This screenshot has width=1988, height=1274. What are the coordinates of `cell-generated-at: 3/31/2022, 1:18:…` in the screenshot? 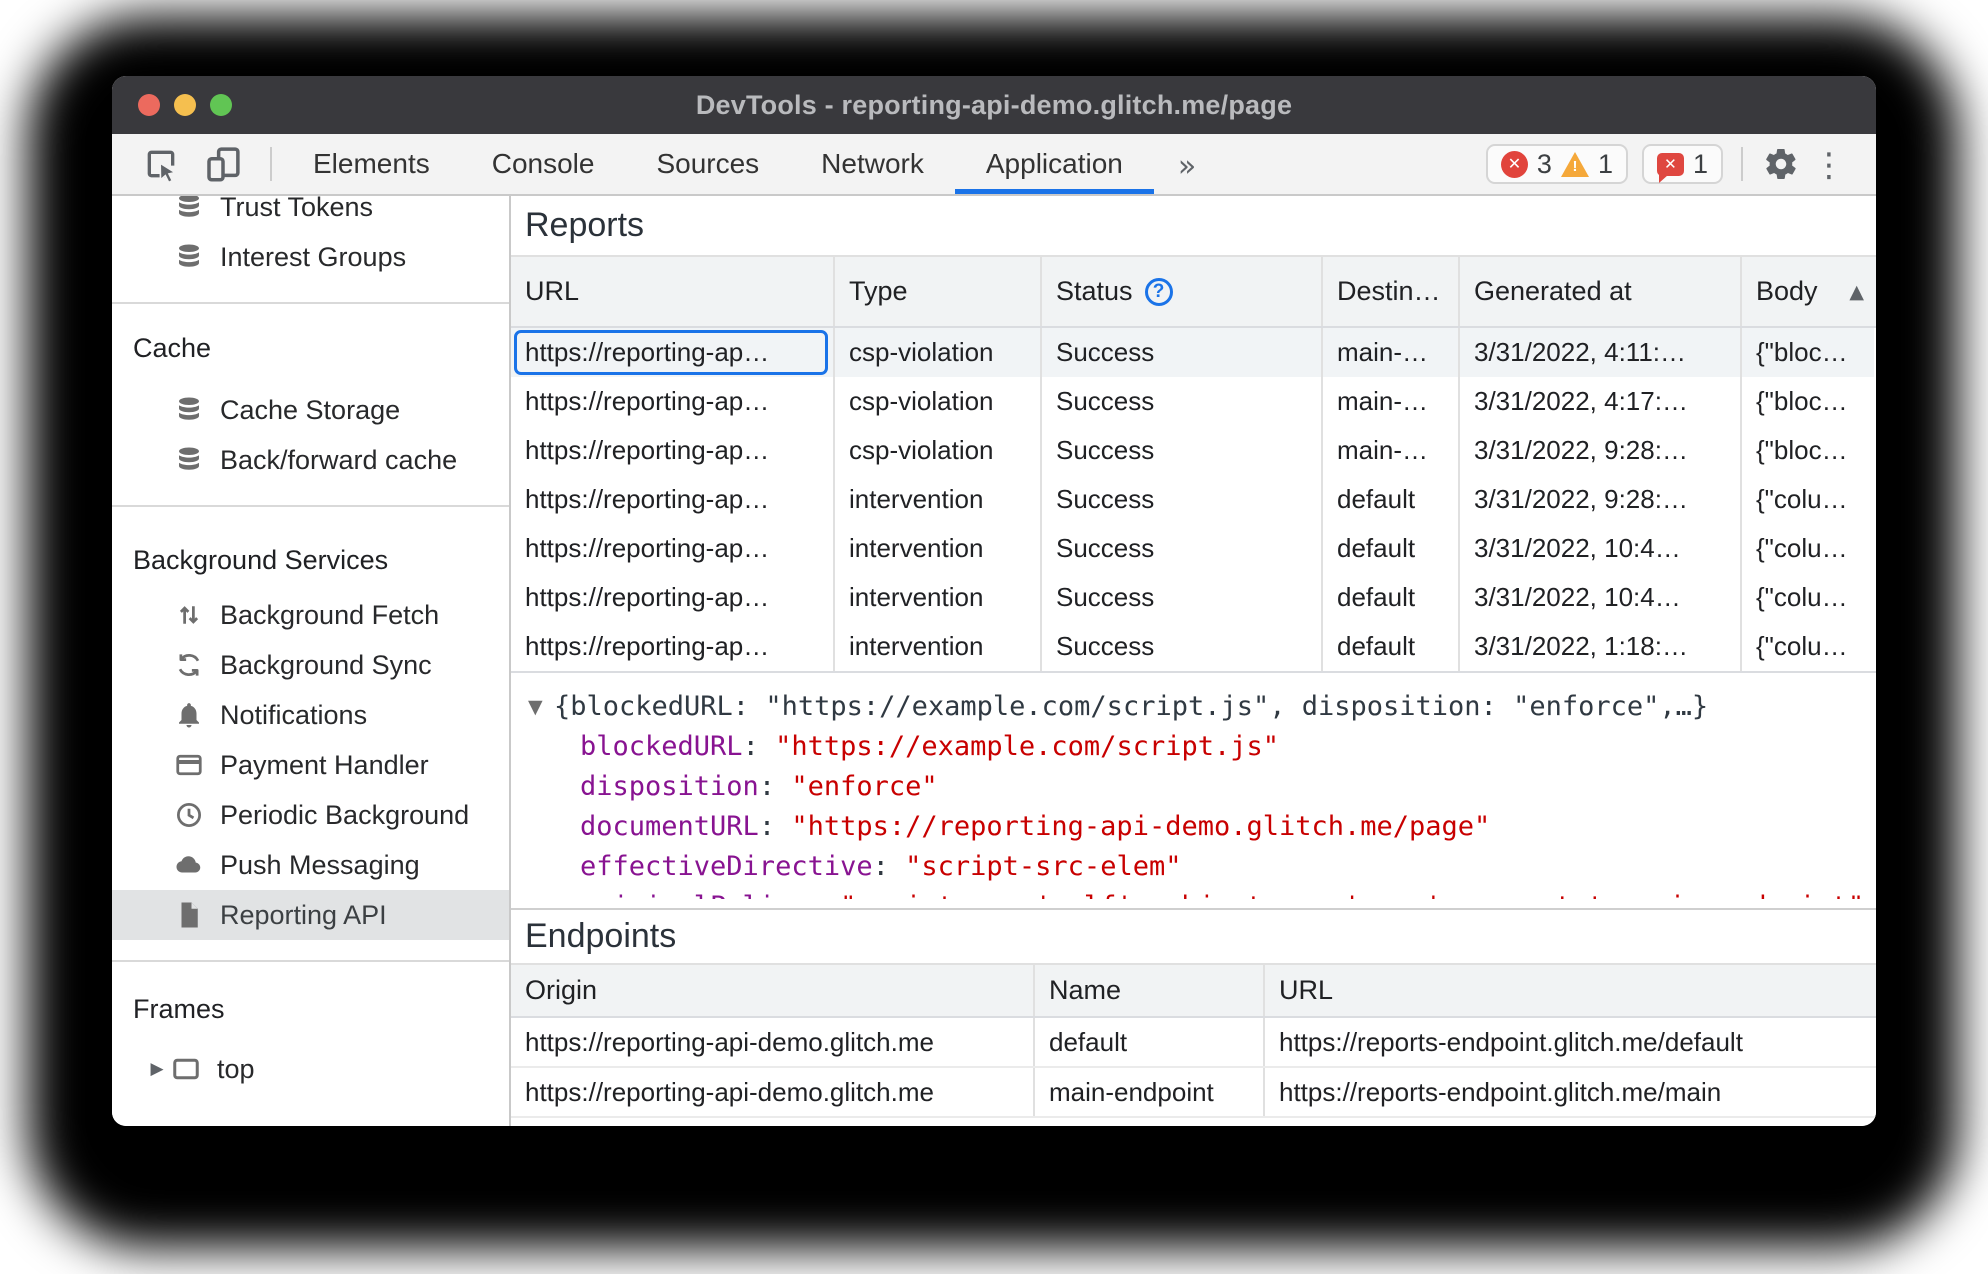 It's located at (1601, 646).